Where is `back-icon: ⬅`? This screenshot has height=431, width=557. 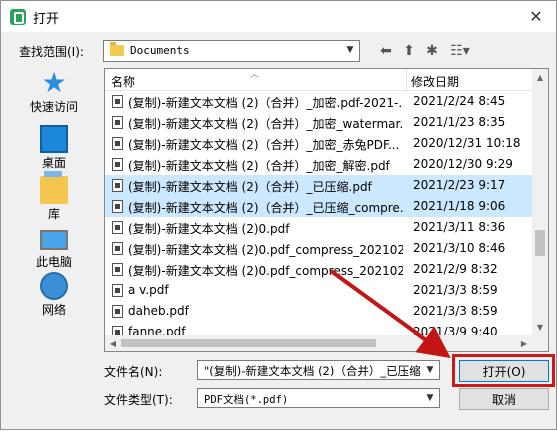
back-icon: ⬅ is located at coordinates (386, 51).